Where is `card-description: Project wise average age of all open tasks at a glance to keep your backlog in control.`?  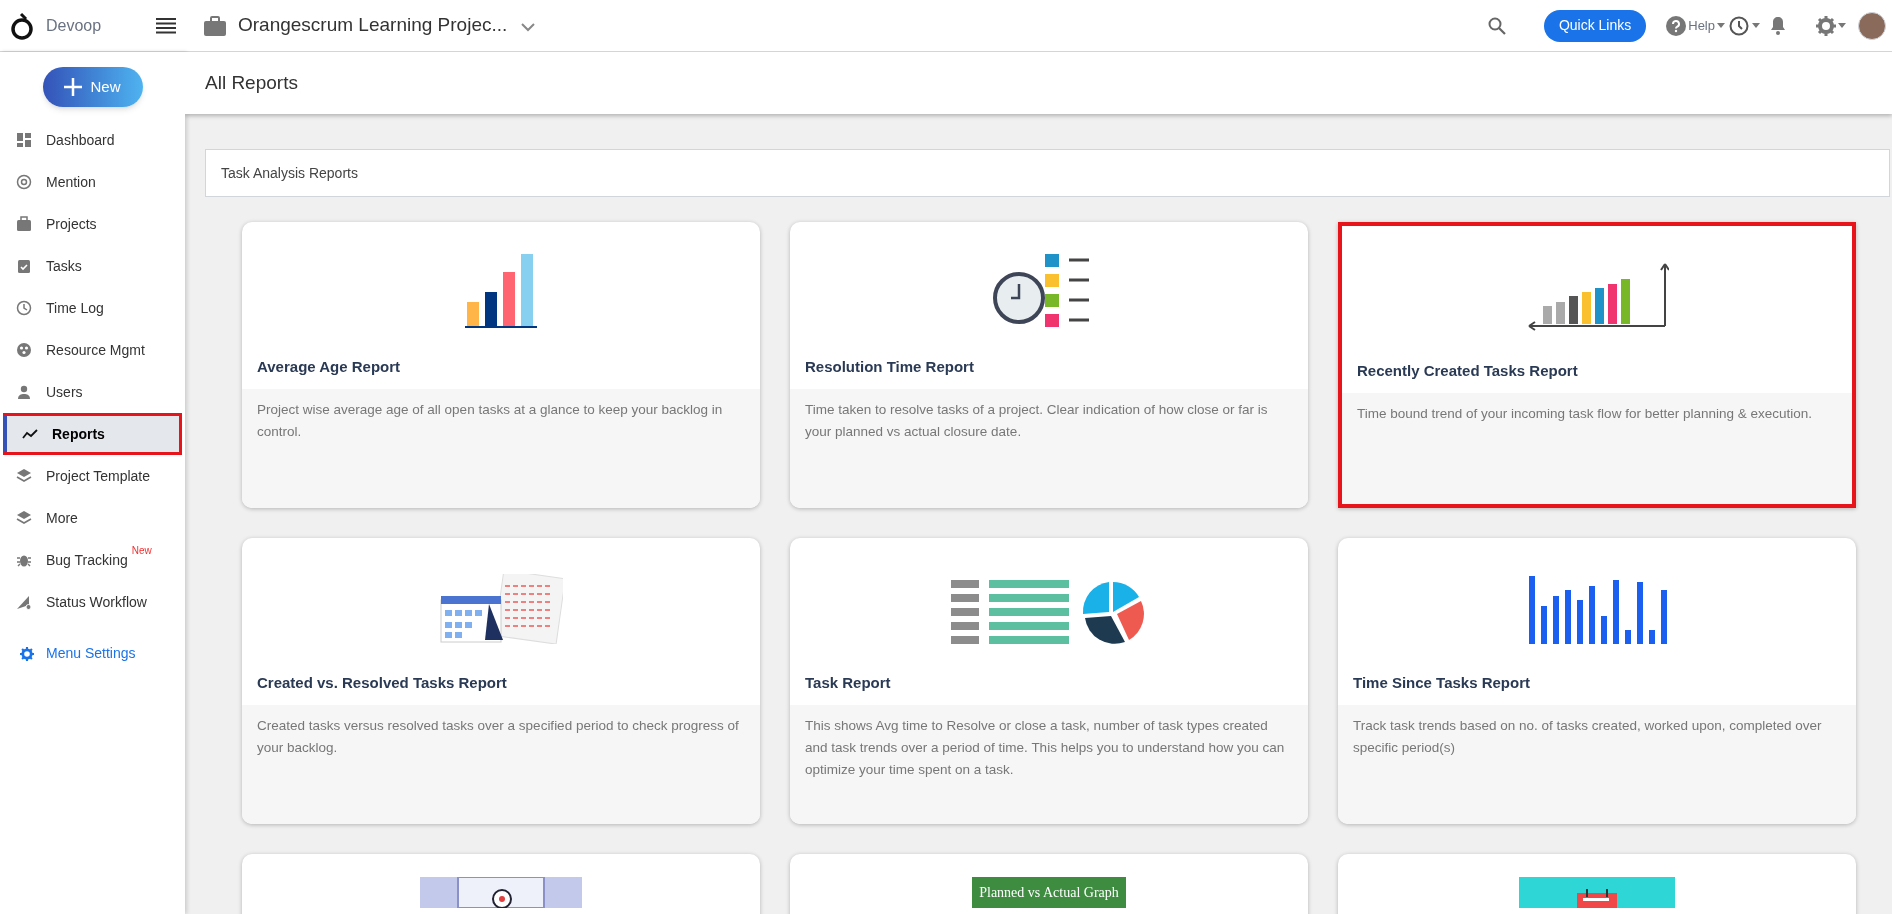
card-description: Project wise average age of all open tasks at a glance to keep your backlog in control. is located at coordinates (501, 448).